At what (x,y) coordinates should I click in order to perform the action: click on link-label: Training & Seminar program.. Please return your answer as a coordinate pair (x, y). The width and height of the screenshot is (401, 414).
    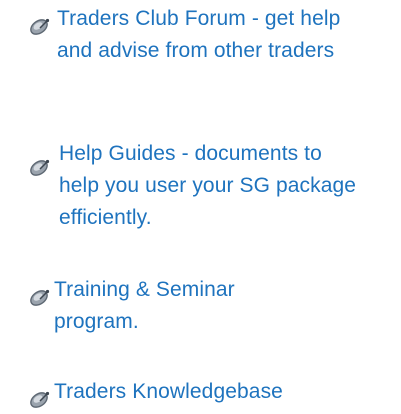
    Looking at the image, I should click on (179, 306).